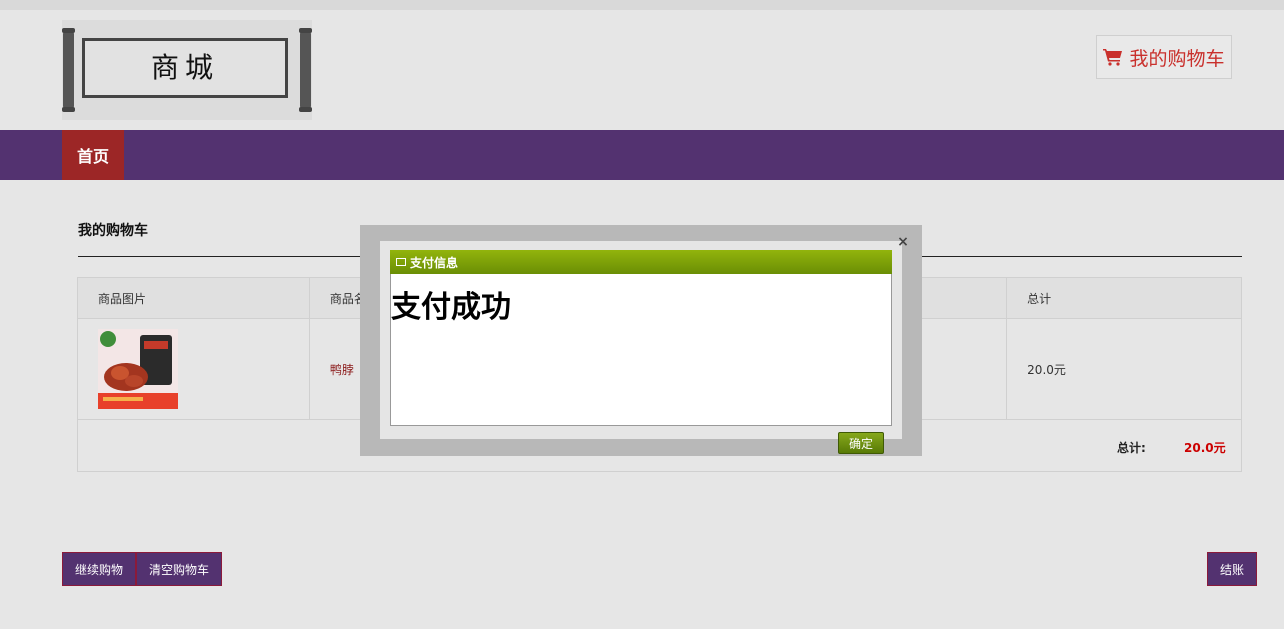 Image resolution: width=1284 pixels, height=629 pixels. Describe the element at coordinates (193, 298) in the screenshot. I see `column-header-image: 商品图片` at that location.